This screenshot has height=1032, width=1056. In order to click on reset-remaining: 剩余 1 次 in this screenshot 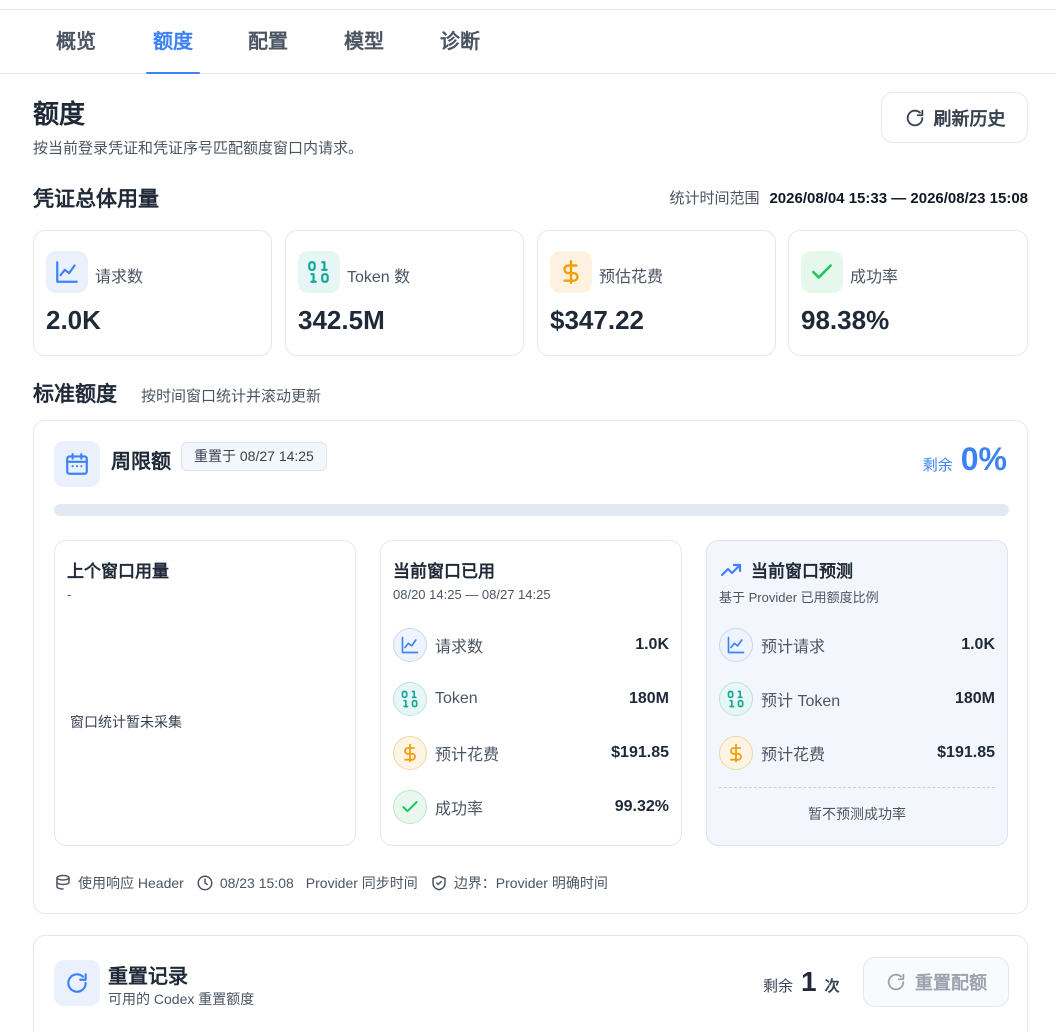, I will do `click(801, 982)`.